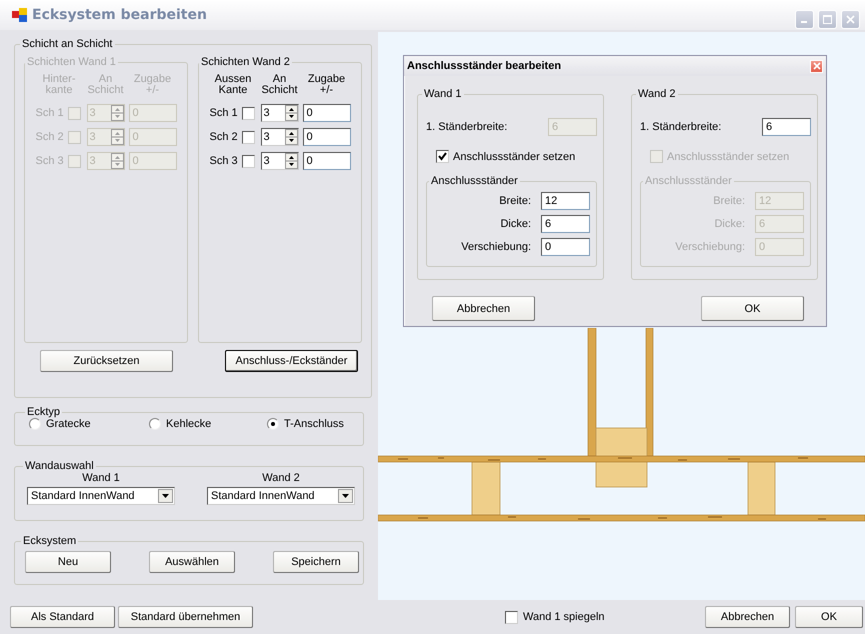 The height and width of the screenshot is (634, 865). What do you see at coordinates (67, 44) in the screenshot?
I see `group-title: Schicht an Schicht` at bounding box center [67, 44].